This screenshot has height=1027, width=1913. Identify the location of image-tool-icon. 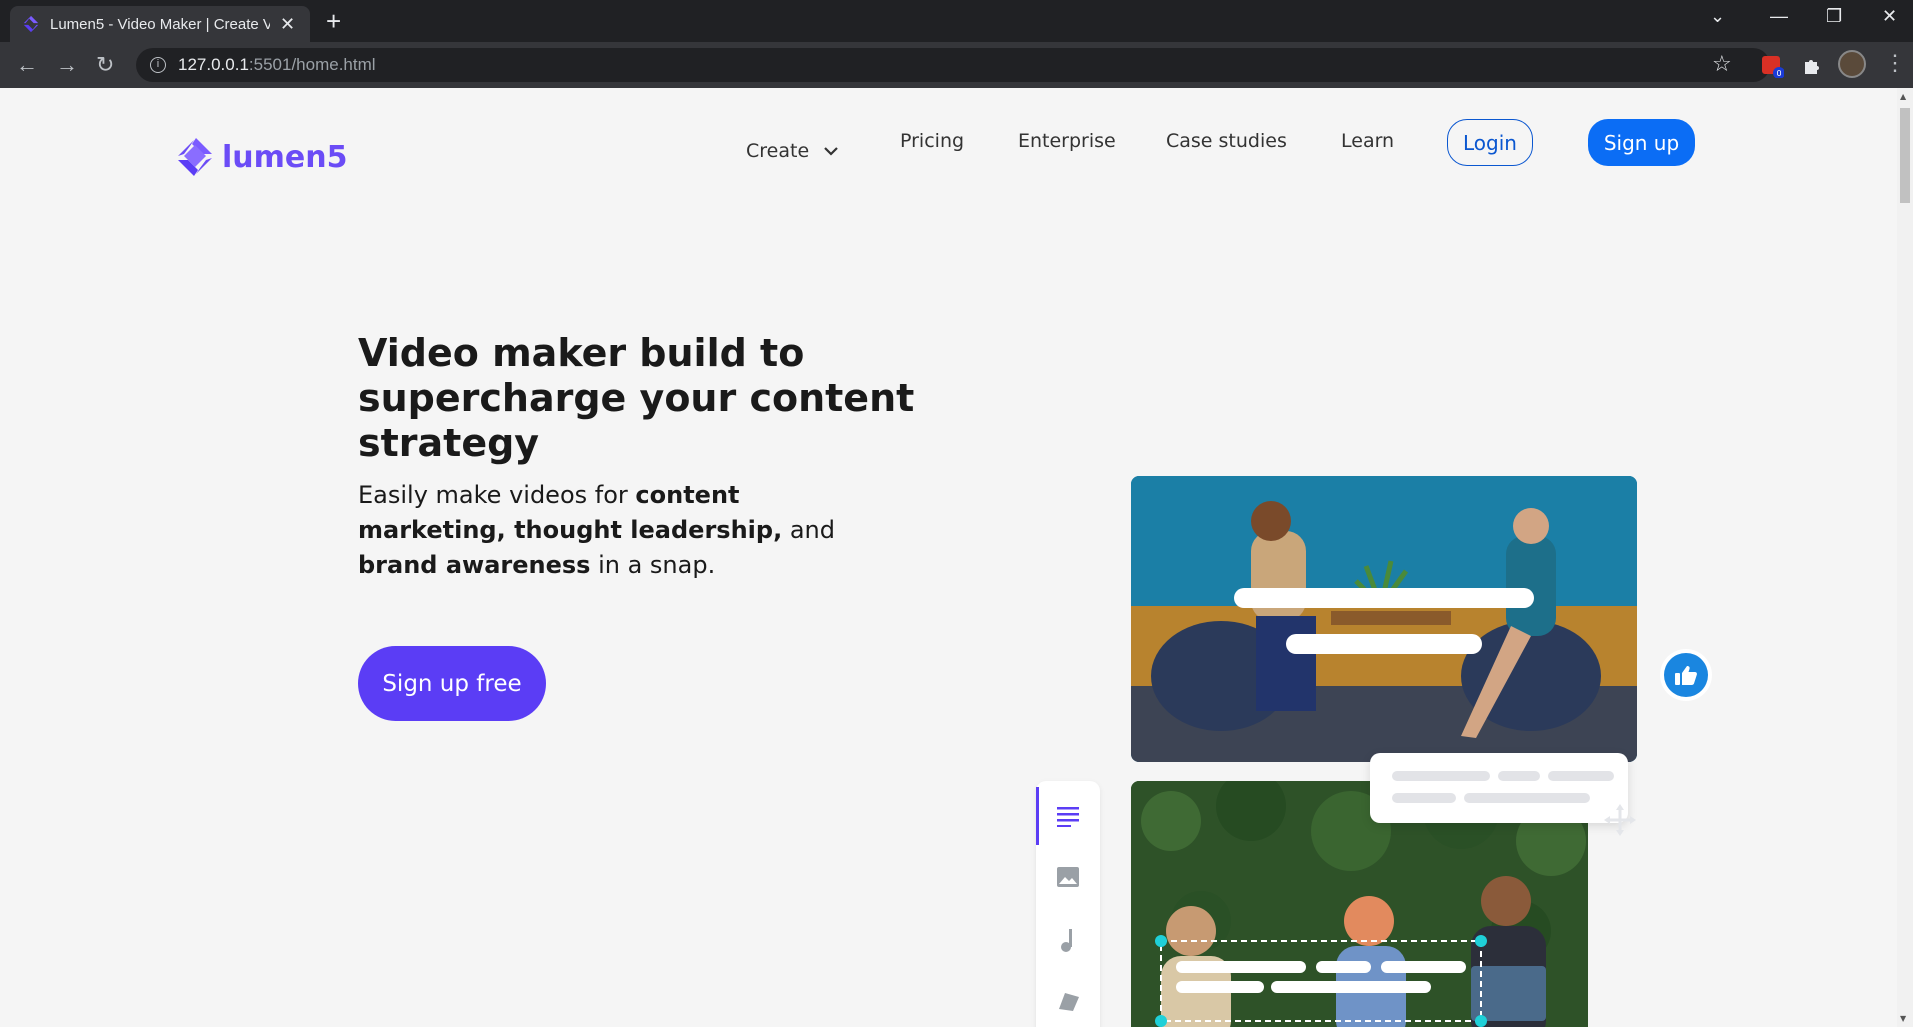
(1068, 877).